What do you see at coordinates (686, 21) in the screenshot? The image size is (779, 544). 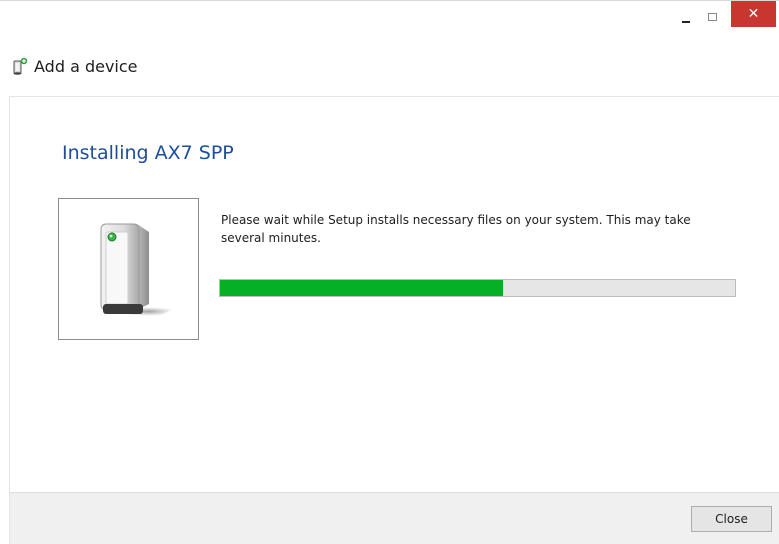 I see `minimize-icon` at bounding box center [686, 21].